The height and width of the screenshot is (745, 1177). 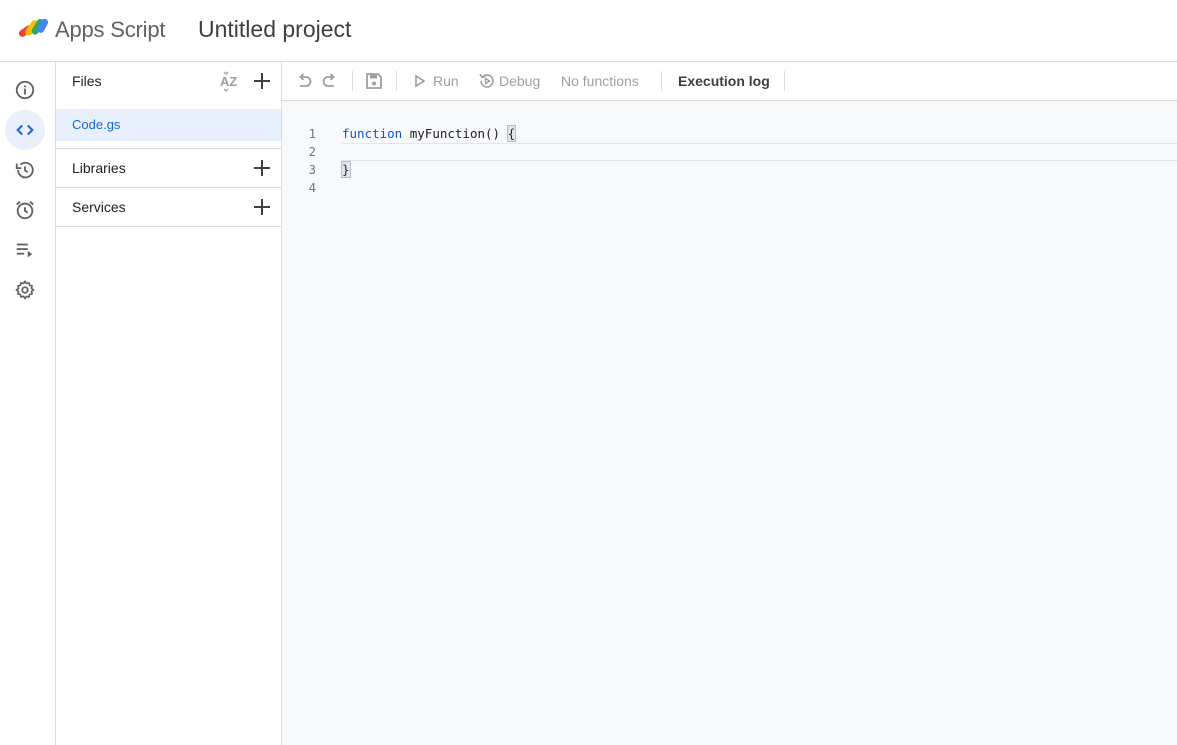 I want to click on close-brace-token: }, so click(x=346, y=169).